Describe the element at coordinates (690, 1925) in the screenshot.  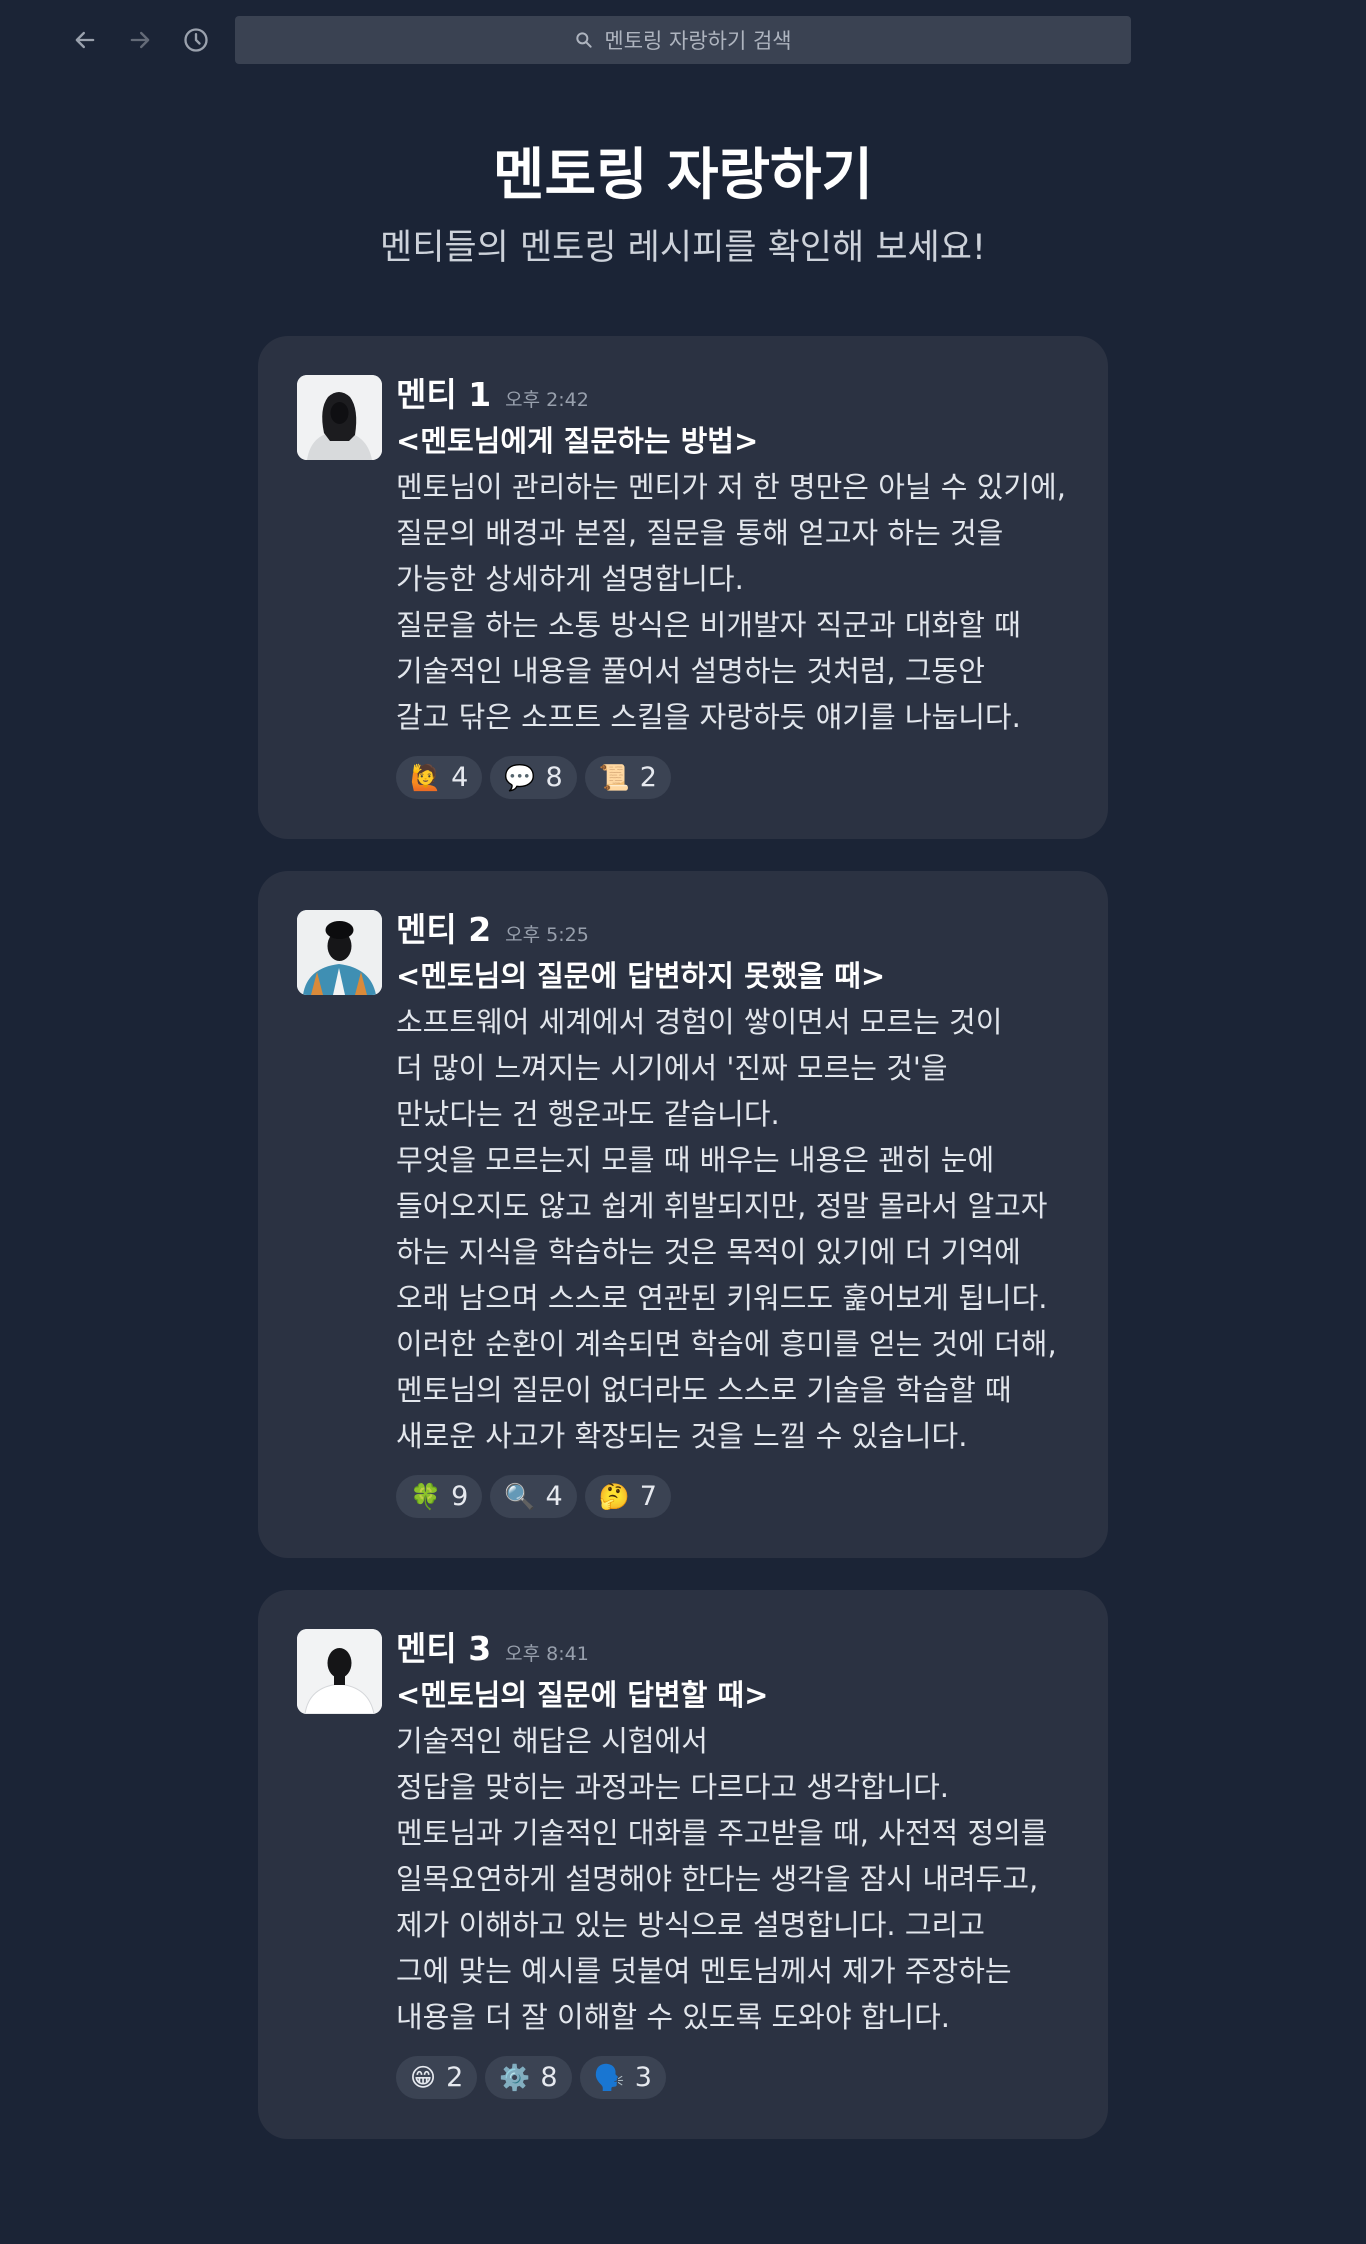
I see `body-line: 제가 이해하고 있는 방식으로 설명합니다. 그리고` at that location.